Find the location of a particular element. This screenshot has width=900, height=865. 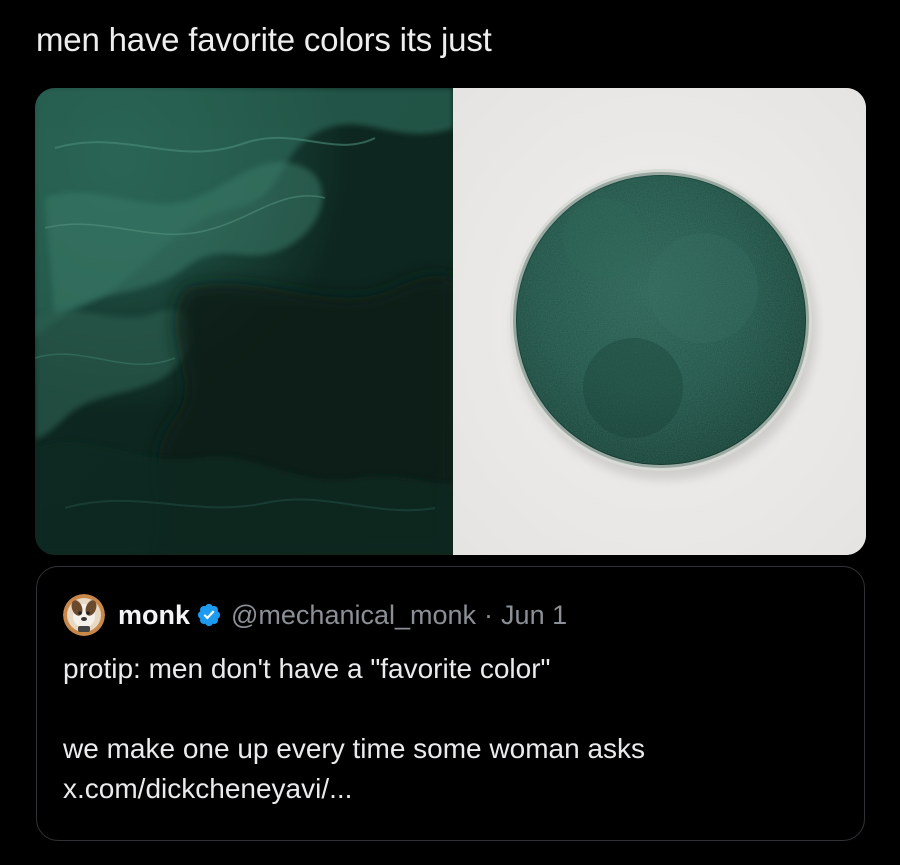

post-text: men have favorite colors its just is located at coordinates (264, 39).